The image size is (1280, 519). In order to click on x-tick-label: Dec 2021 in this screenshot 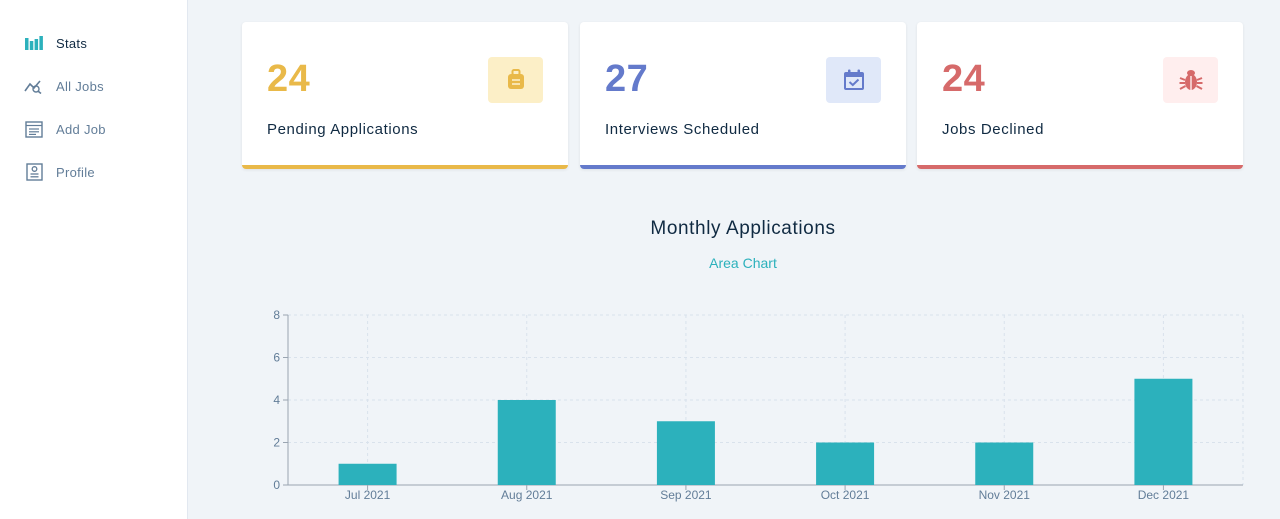, I will do `click(1164, 495)`.